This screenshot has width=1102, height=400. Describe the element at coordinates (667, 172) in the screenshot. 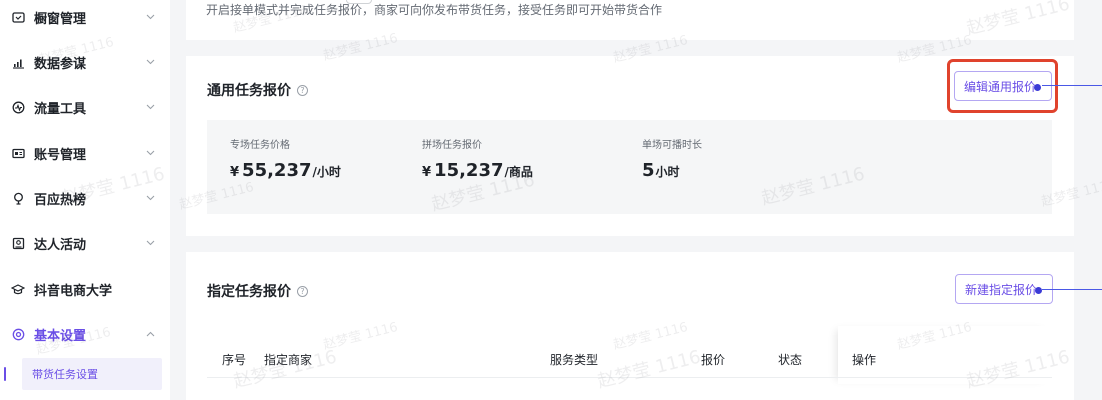

I see `price-unit: 小时` at that location.